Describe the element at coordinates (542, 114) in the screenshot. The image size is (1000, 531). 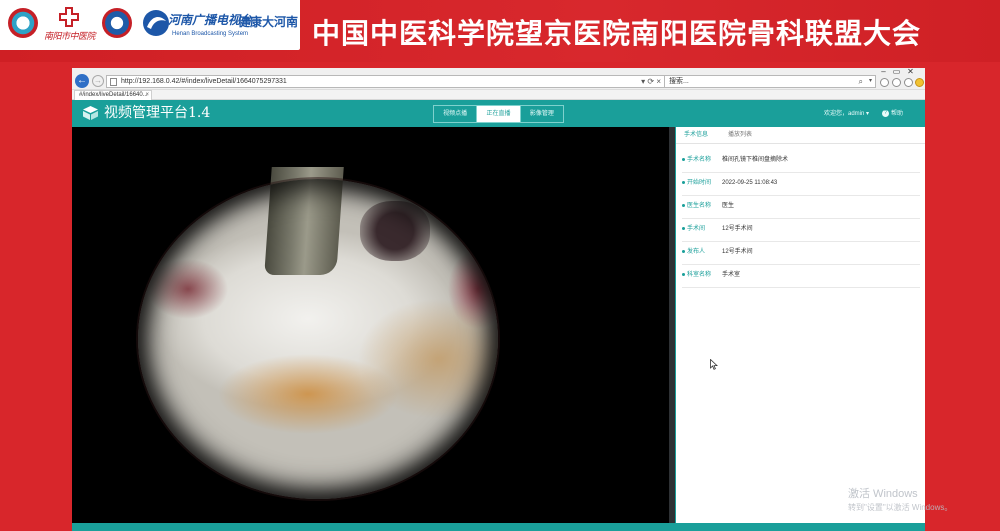
I see `tab-image-management: 影像管理` at that location.